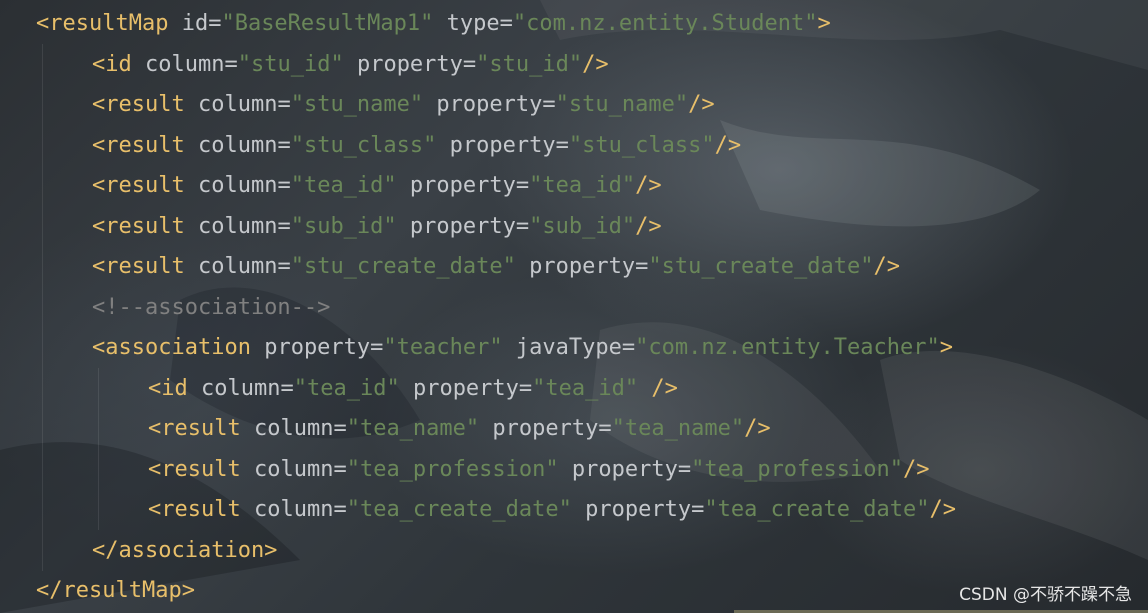  I want to click on csdn-watermark: CSDN @不骄不躁不急, so click(1045, 595).